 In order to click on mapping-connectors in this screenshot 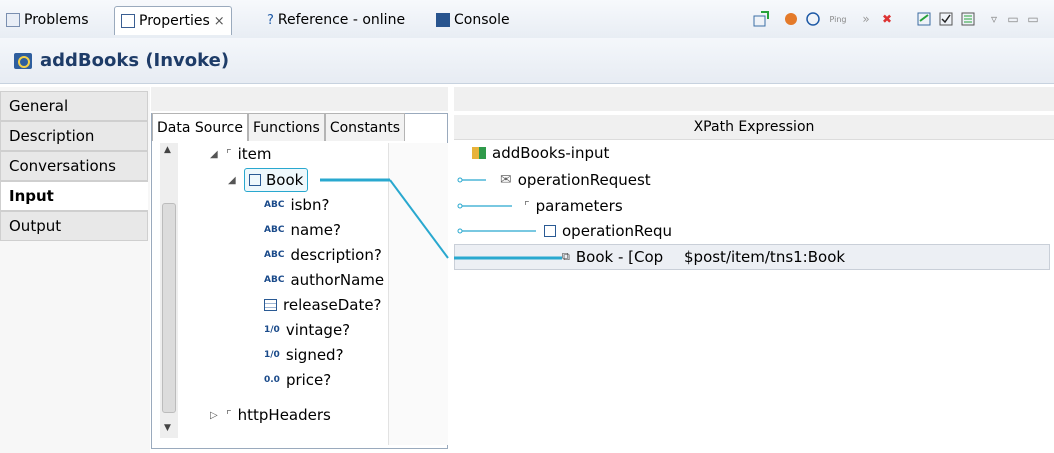, I will do `click(441, 218)`.